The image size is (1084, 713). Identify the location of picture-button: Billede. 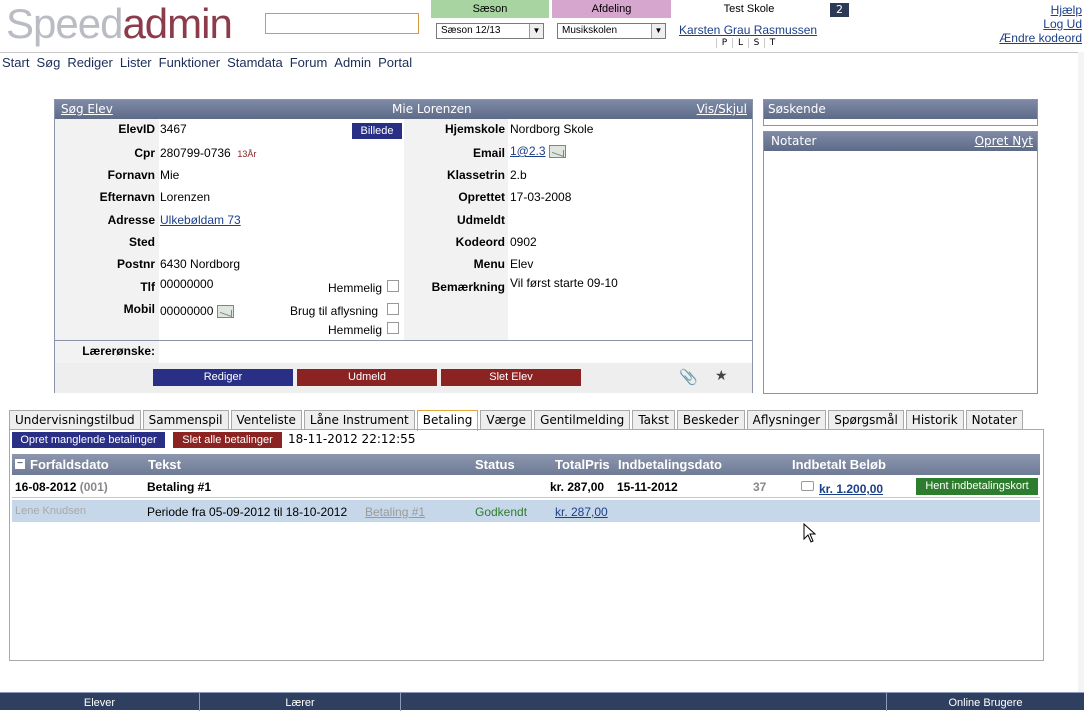
(377, 131).